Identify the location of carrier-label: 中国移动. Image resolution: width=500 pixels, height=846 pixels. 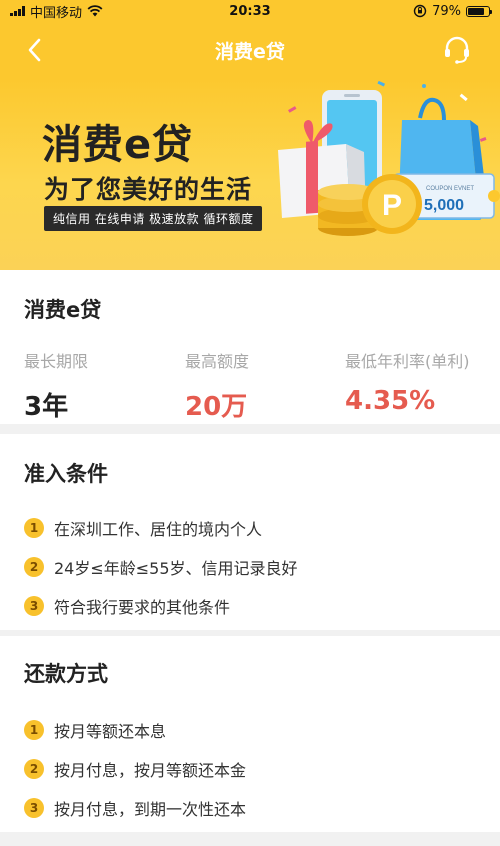
(56, 13).